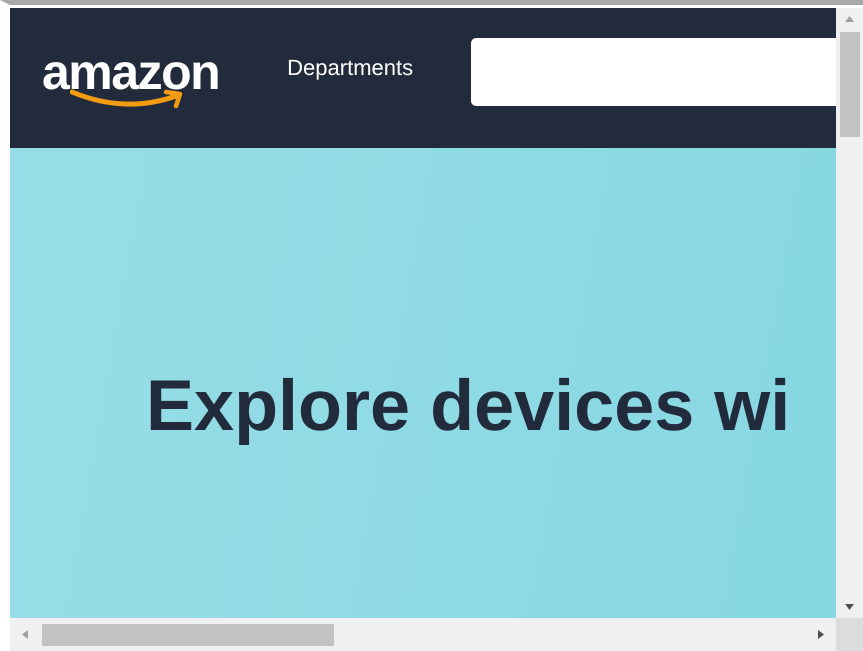  What do you see at coordinates (653, 72) in the screenshot?
I see `search-field` at bounding box center [653, 72].